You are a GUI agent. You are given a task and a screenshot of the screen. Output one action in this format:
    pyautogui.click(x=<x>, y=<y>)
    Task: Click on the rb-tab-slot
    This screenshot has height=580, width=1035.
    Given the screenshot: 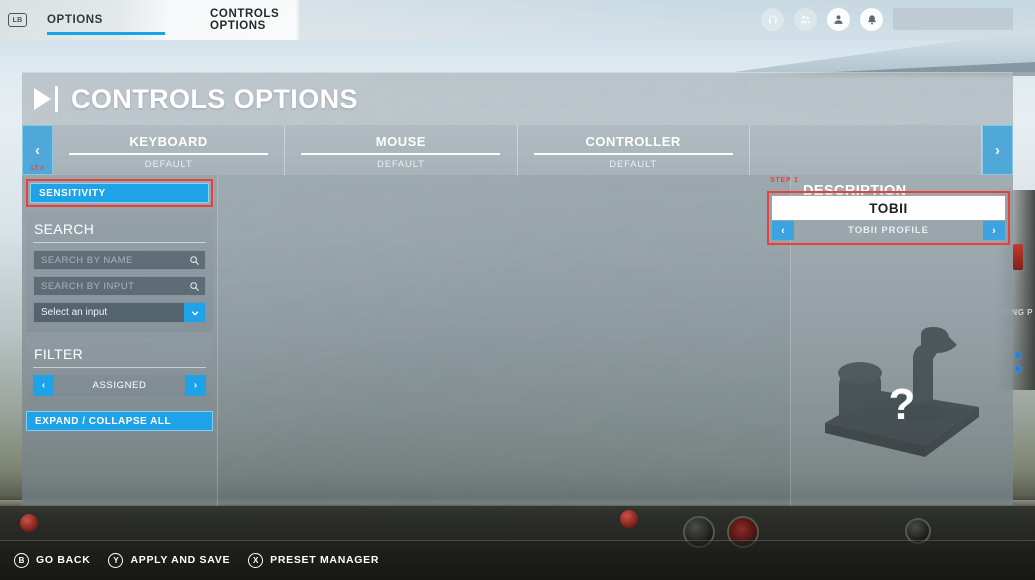 What is the action you would take?
    pyautogui.click(x=953, y=19)
    